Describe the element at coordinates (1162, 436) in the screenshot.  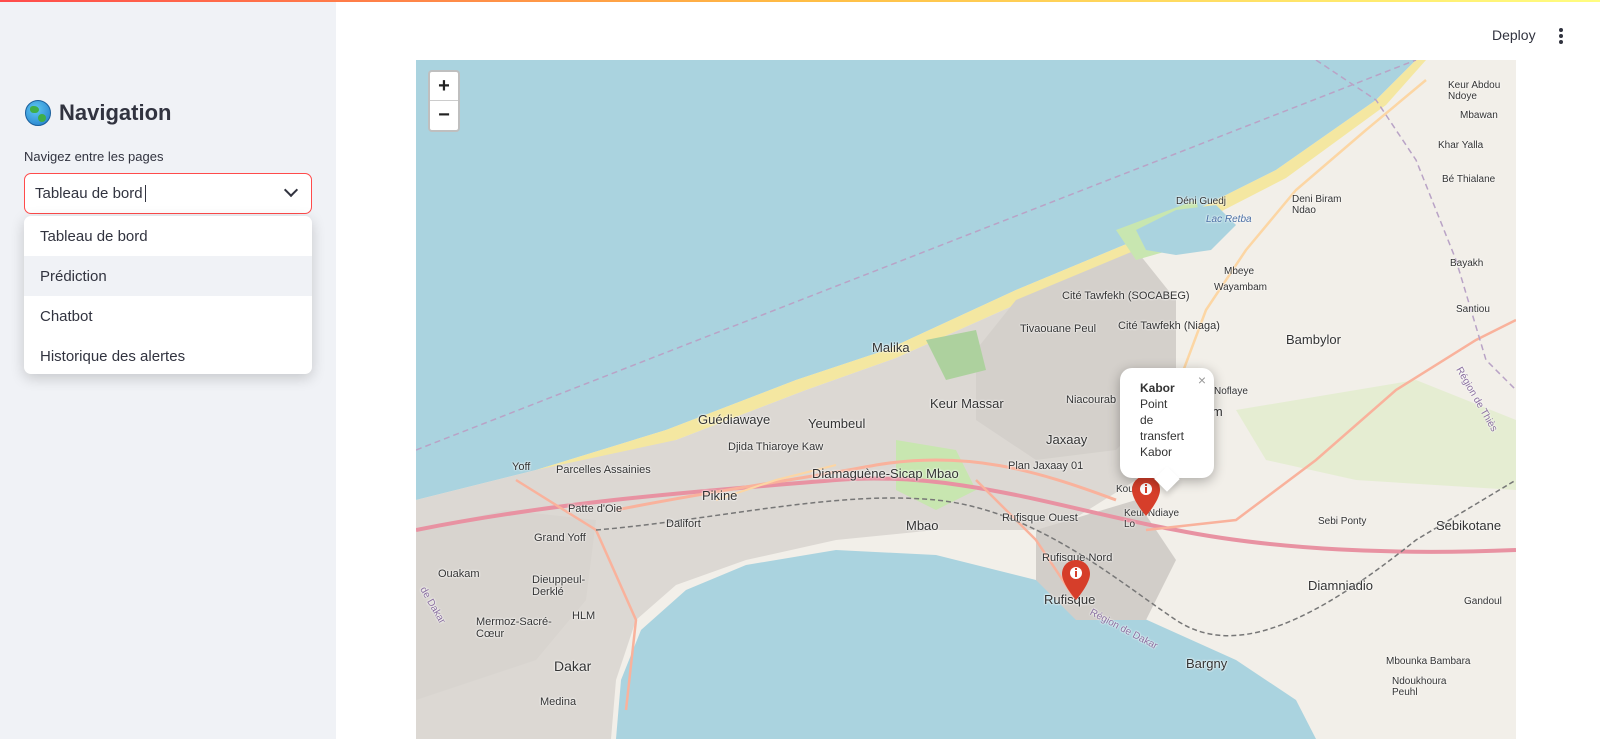
I see `popup-text: transfert` at that location.